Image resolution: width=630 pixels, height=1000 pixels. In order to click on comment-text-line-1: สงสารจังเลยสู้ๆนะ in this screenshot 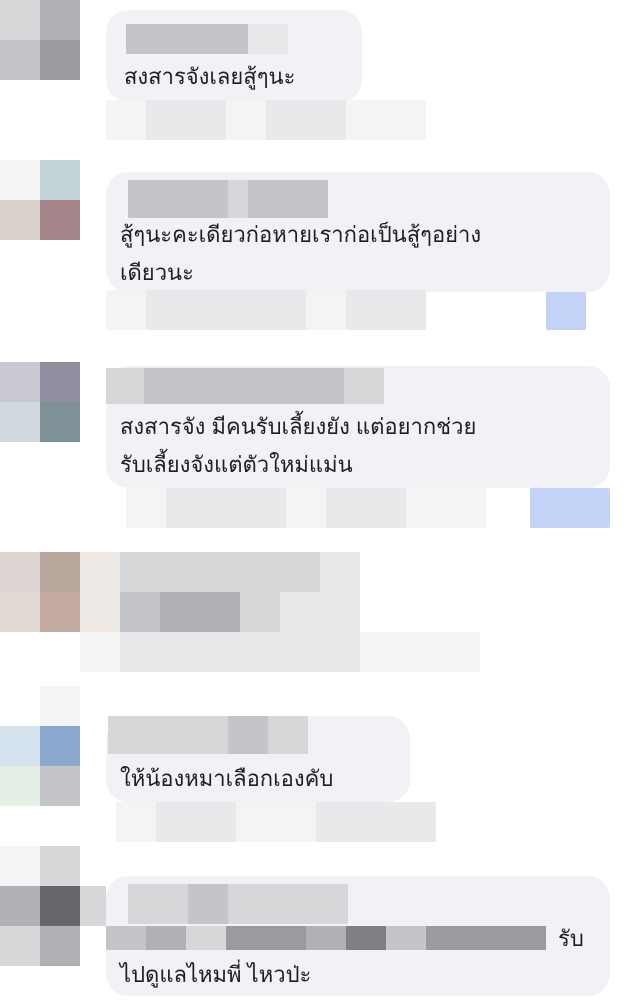, I will do `click(210, 76)`.